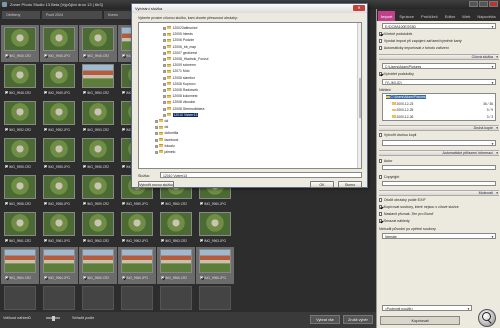  Describe the element at coordinates (439, 66) in the screenshot. I see `target-path-select: C:\Users\Adam\Pictures ▼` at that location.